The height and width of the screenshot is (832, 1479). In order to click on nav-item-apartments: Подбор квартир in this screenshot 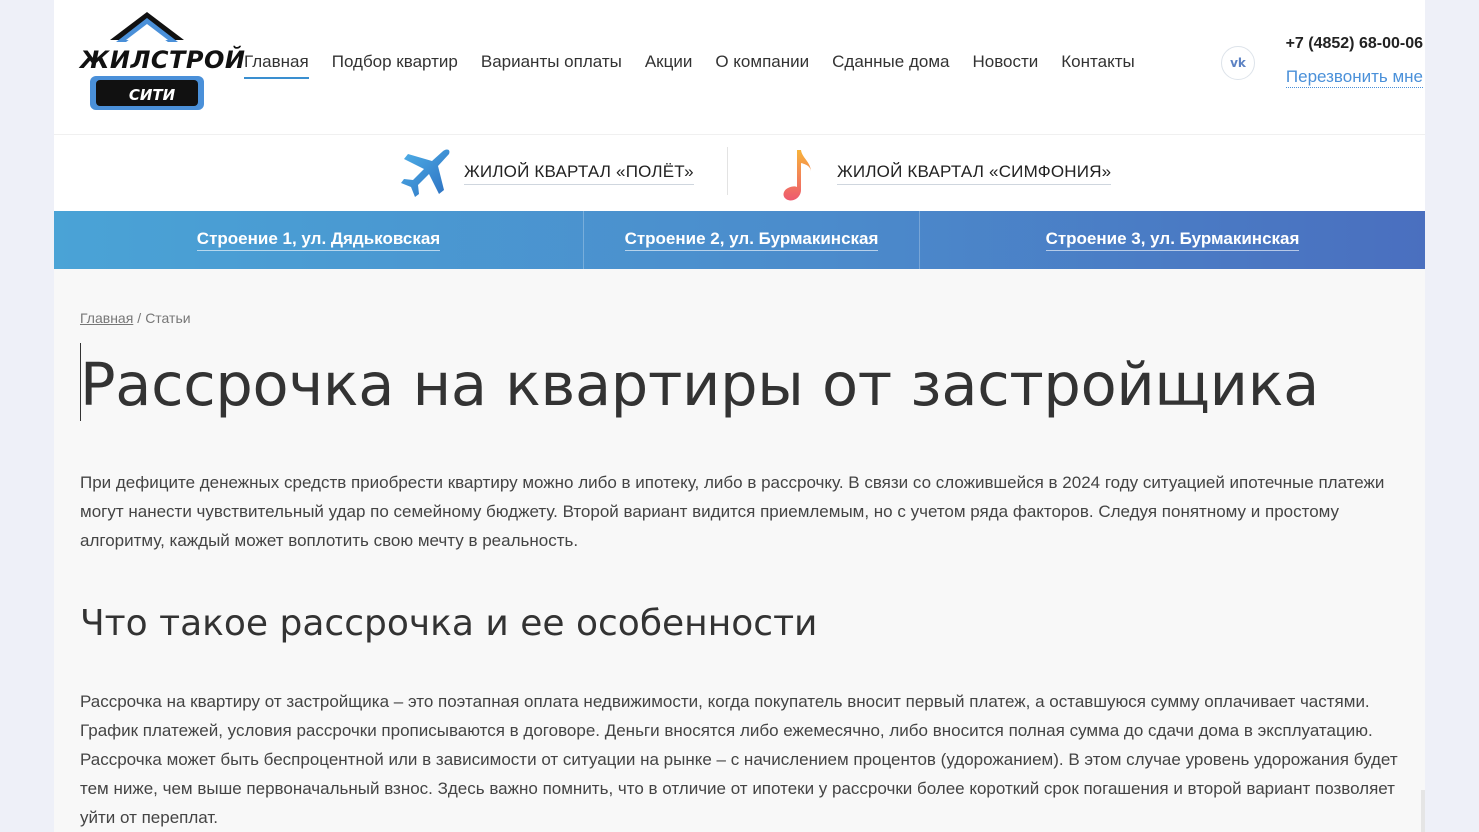, I will do `click(395, 65)`.